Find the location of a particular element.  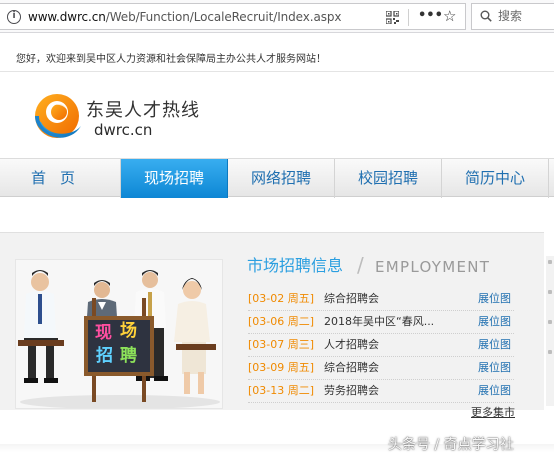

main-nav: 首页 现场招聘 网络招聘 校园招聘 简历中心 is located at coordinates (277, 178).